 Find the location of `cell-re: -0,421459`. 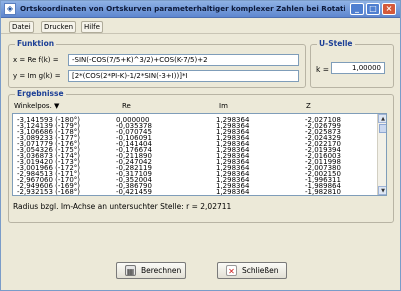

cell-re: -0,421459 is located at coordinates (134, 192).